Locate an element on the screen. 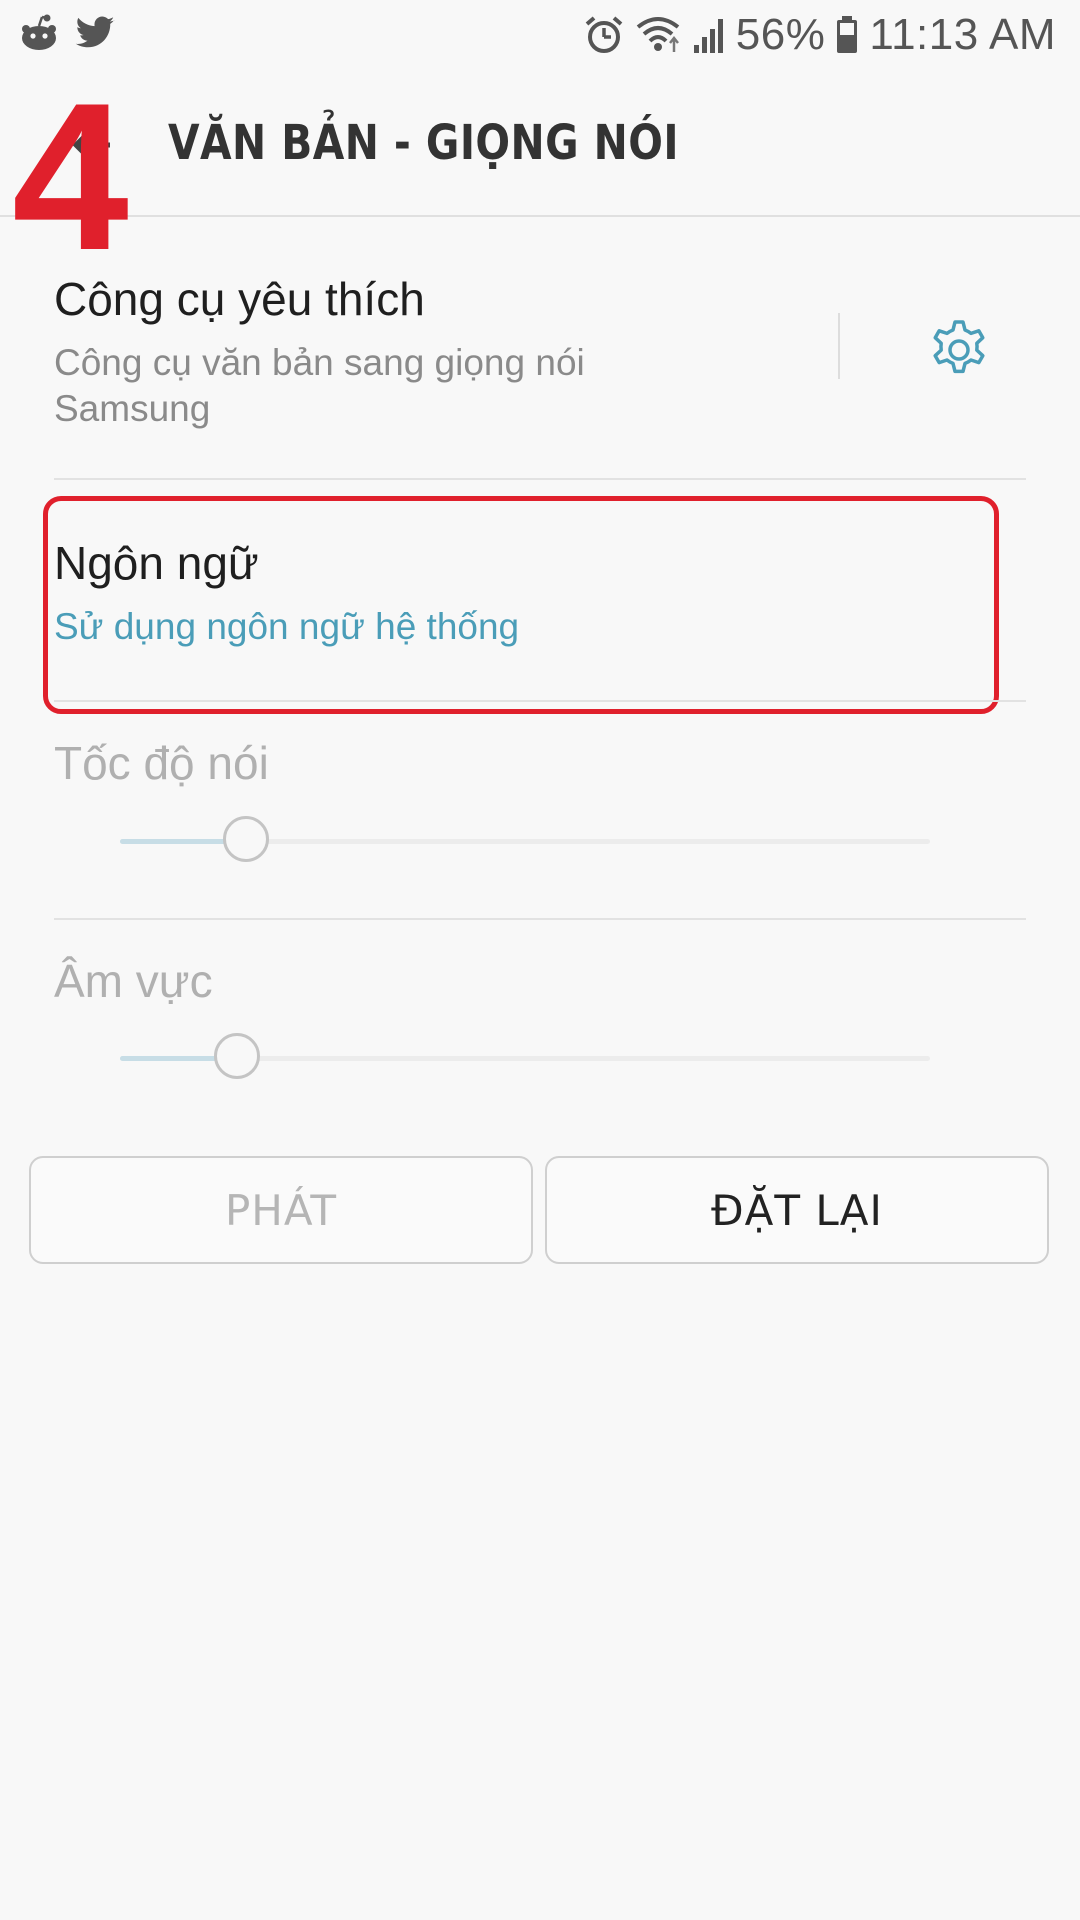  pitch-slider is located at coordinates (525, 1058).